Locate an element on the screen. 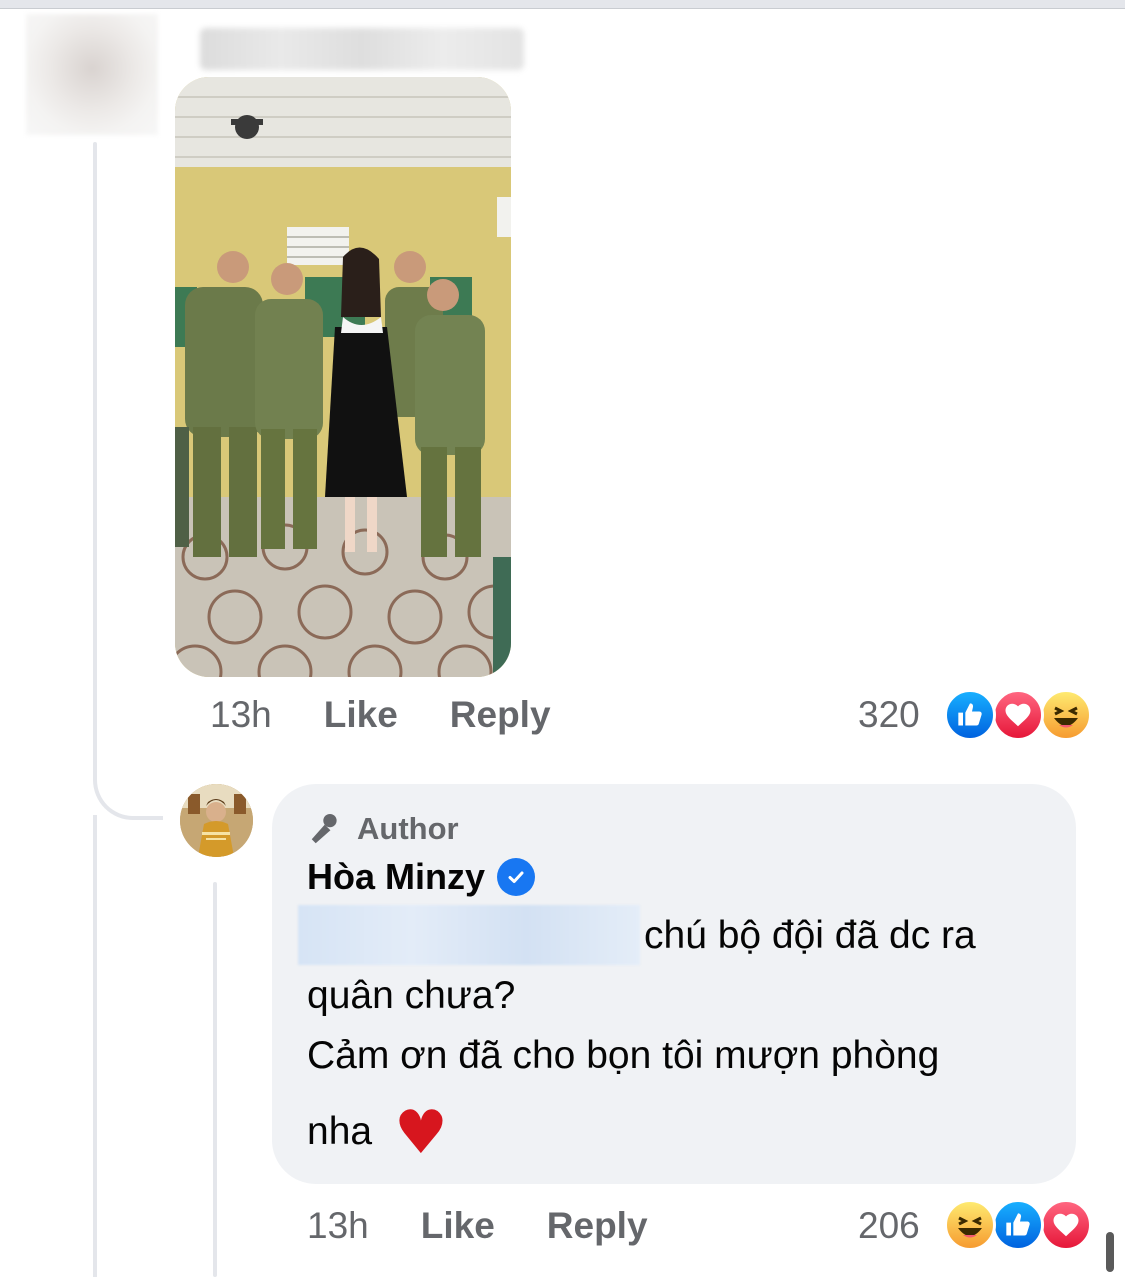 The height and width of the screenshot is (1277, 1125). author-name: Hòa Minzy is located at coordinates (421, 877).